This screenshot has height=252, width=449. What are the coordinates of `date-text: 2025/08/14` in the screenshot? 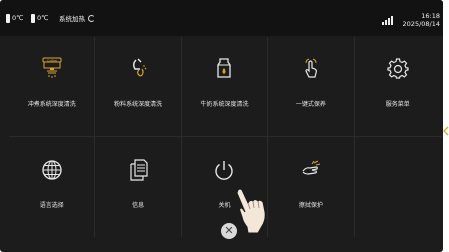 It's located at (421, 24).